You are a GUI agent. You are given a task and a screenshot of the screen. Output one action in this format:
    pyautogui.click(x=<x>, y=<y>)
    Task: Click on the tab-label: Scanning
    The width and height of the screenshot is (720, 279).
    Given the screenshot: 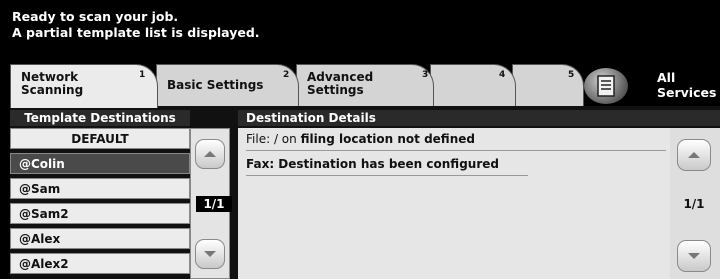 What is the action you would take?
    pyautogui.click(x=52, y=90)
    